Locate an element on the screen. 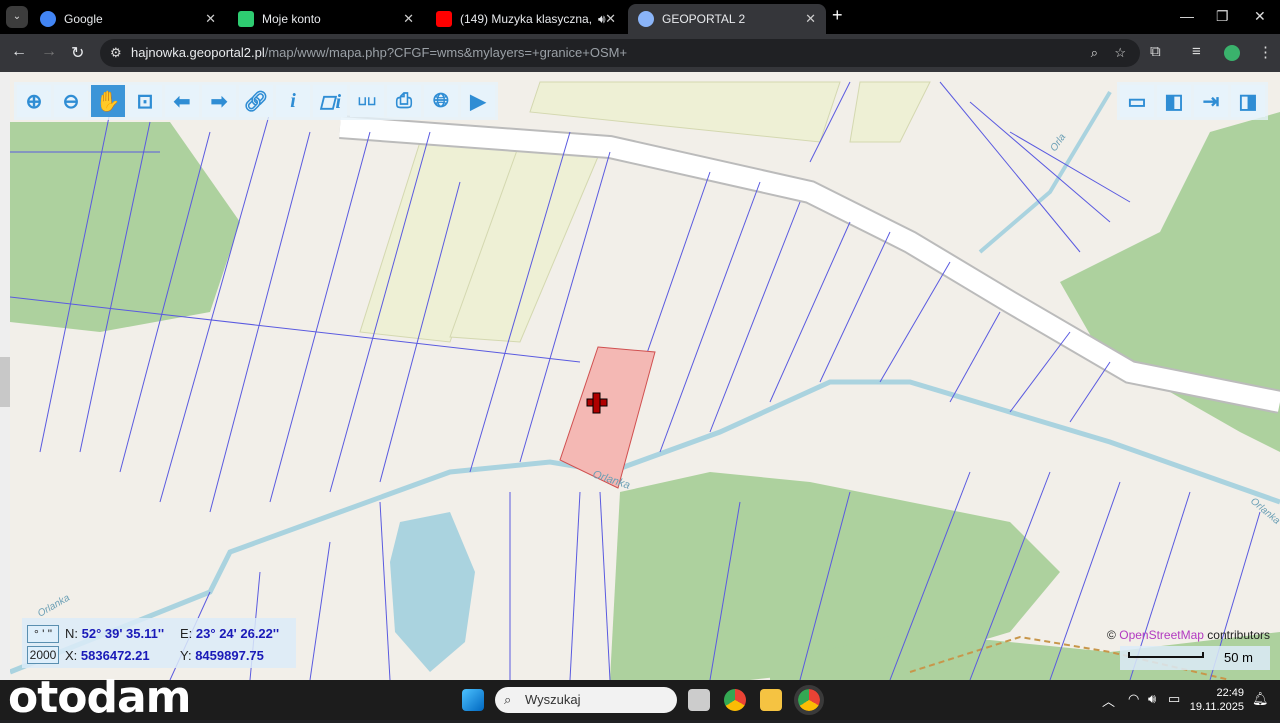  chrome-active-icon is located at coordinates (809, 700).